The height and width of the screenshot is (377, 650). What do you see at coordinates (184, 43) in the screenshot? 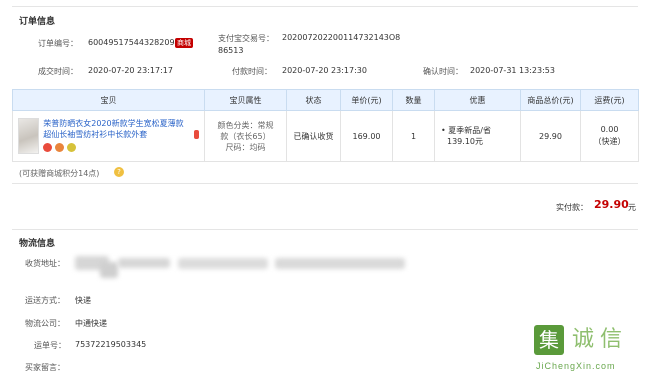
I see `mall-badge: 商城` at bounding box center [184, 43].